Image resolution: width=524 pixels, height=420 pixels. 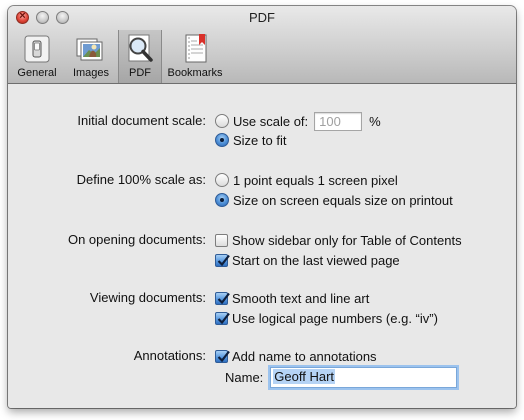 I want to click on tab-general-label: General, so click(x=37, y=73).